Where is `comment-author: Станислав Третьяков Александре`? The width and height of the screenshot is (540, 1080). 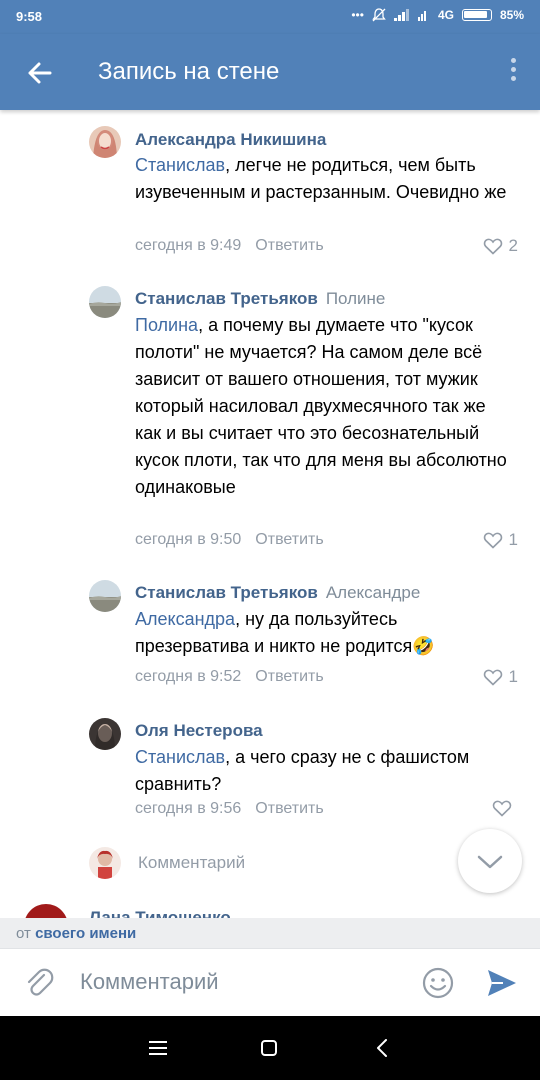 comment-author: Станислав Третьяков Александре is located at coordinates (277, 593).